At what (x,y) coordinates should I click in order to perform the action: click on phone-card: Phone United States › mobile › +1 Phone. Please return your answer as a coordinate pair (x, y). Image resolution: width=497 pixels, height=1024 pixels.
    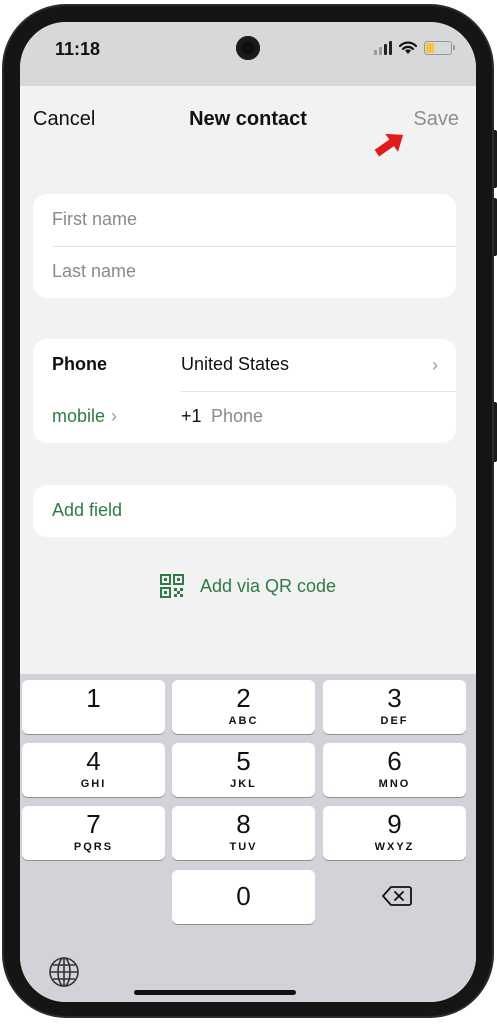
    Looking at the image, I should click on (244, 391).